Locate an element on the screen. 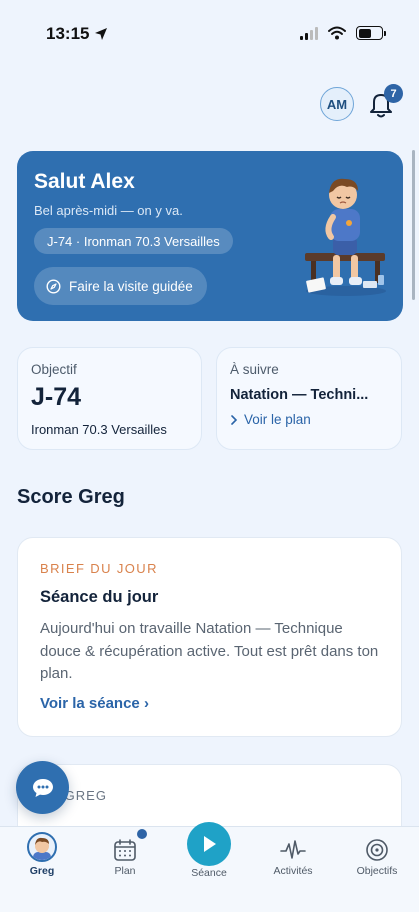 The image size is (419, 912). section-title-score: Score Greg is located at coordinates (71, 497).